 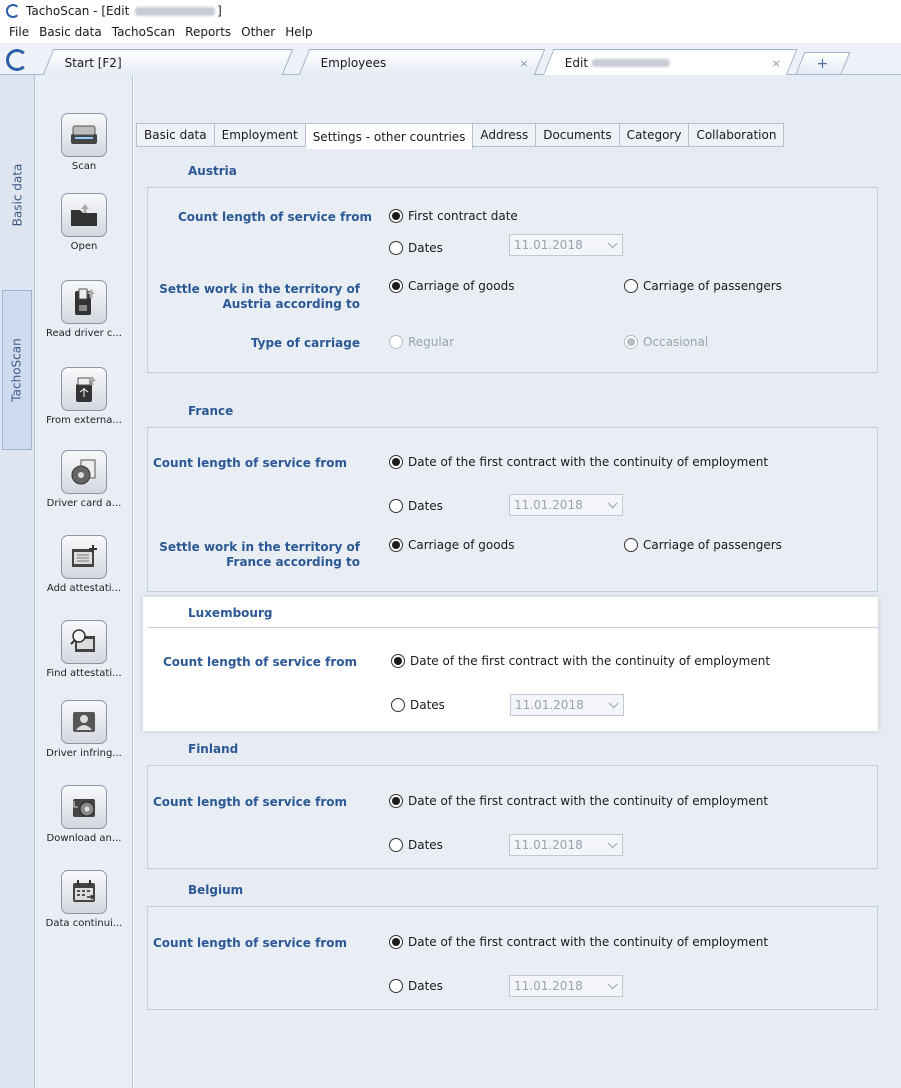 I want to click on menu-reports: Reports, so click(x=208, y=32).